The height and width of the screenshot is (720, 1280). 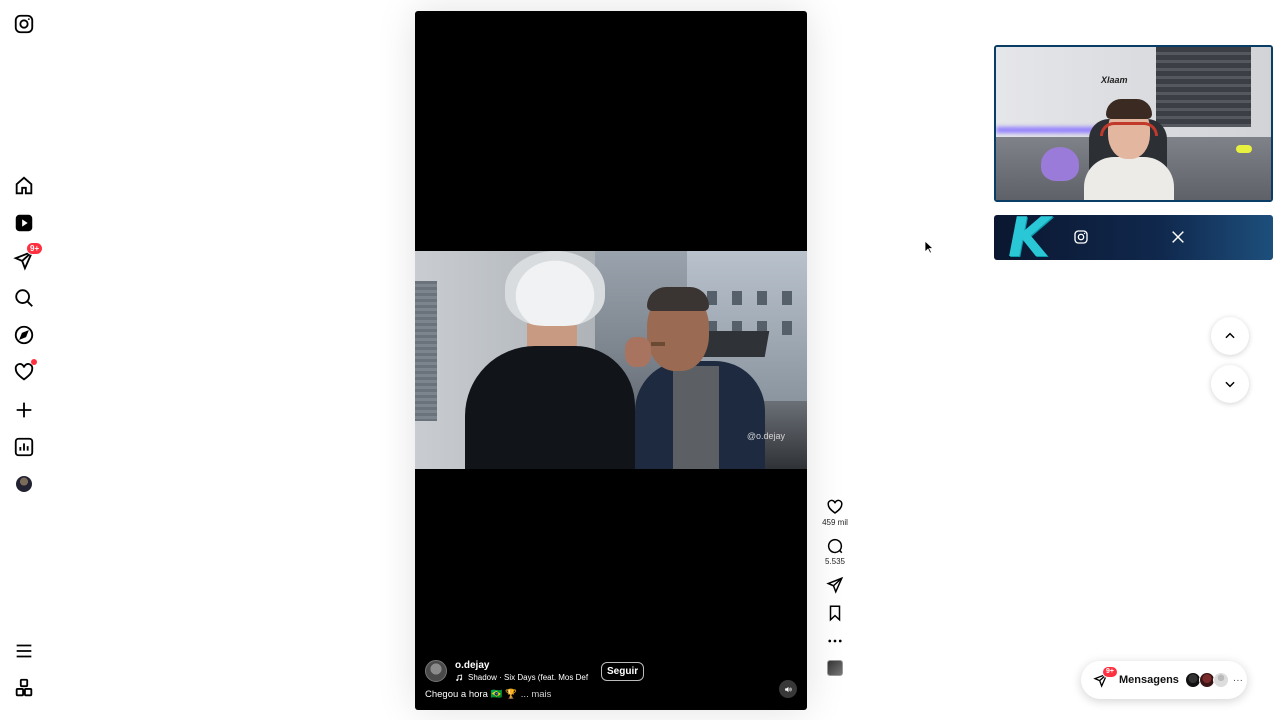 I want to click on like-count: 459 mil, so click(x=835, y=522).